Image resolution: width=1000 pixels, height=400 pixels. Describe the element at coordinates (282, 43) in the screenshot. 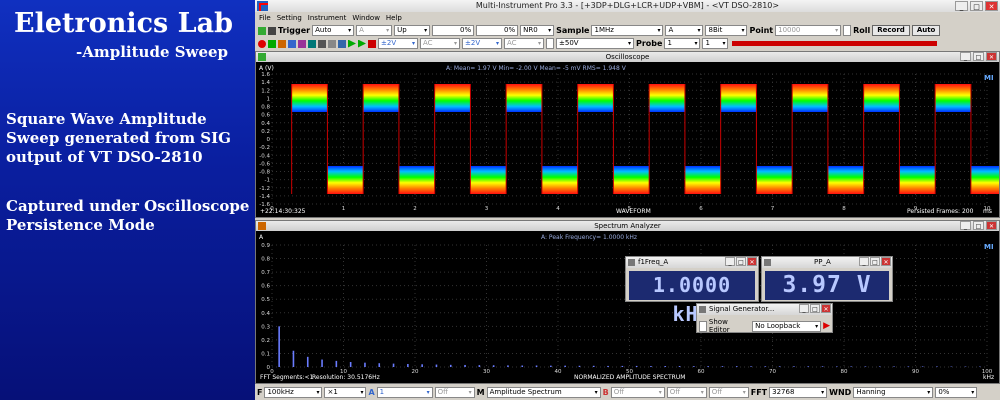

I see `spectrum-icon` at that location.